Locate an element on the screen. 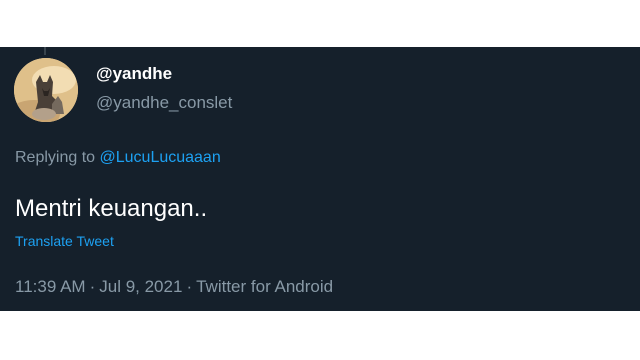 The height and width of the screenshot is (360, 640). tweet-time: 11:39 AM is located at coordinates (50, 286).